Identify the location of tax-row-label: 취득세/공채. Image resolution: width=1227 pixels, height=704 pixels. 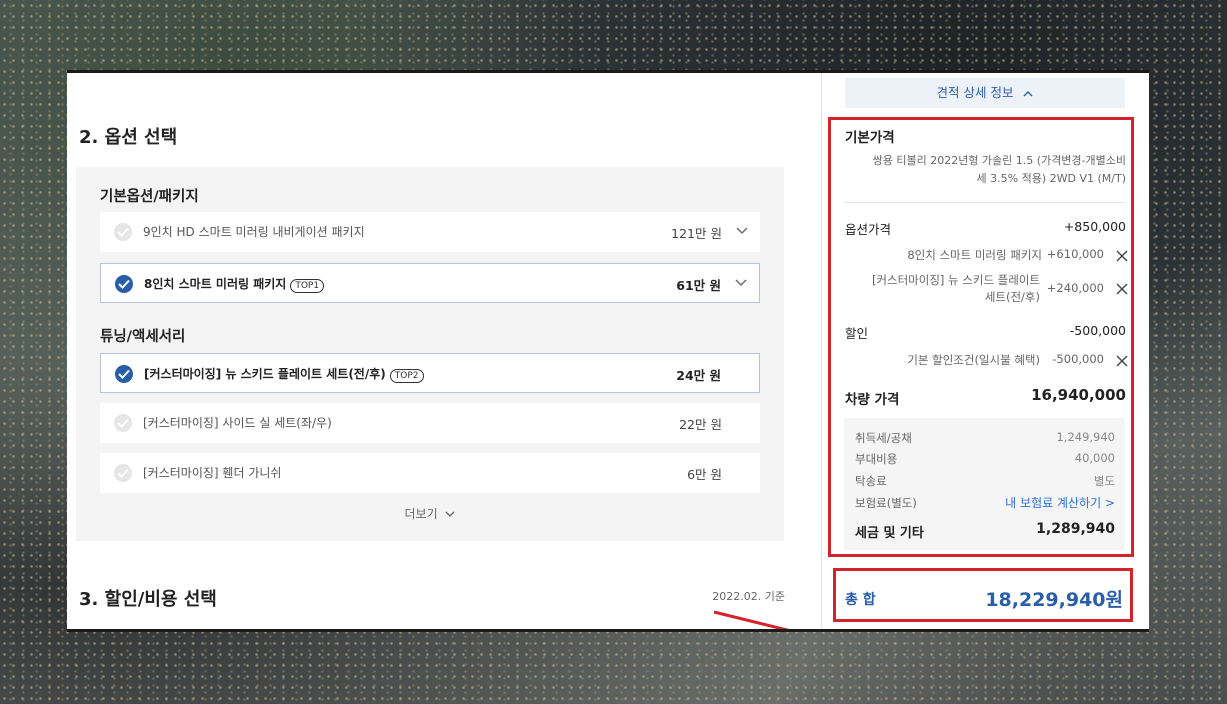
(883, 438).